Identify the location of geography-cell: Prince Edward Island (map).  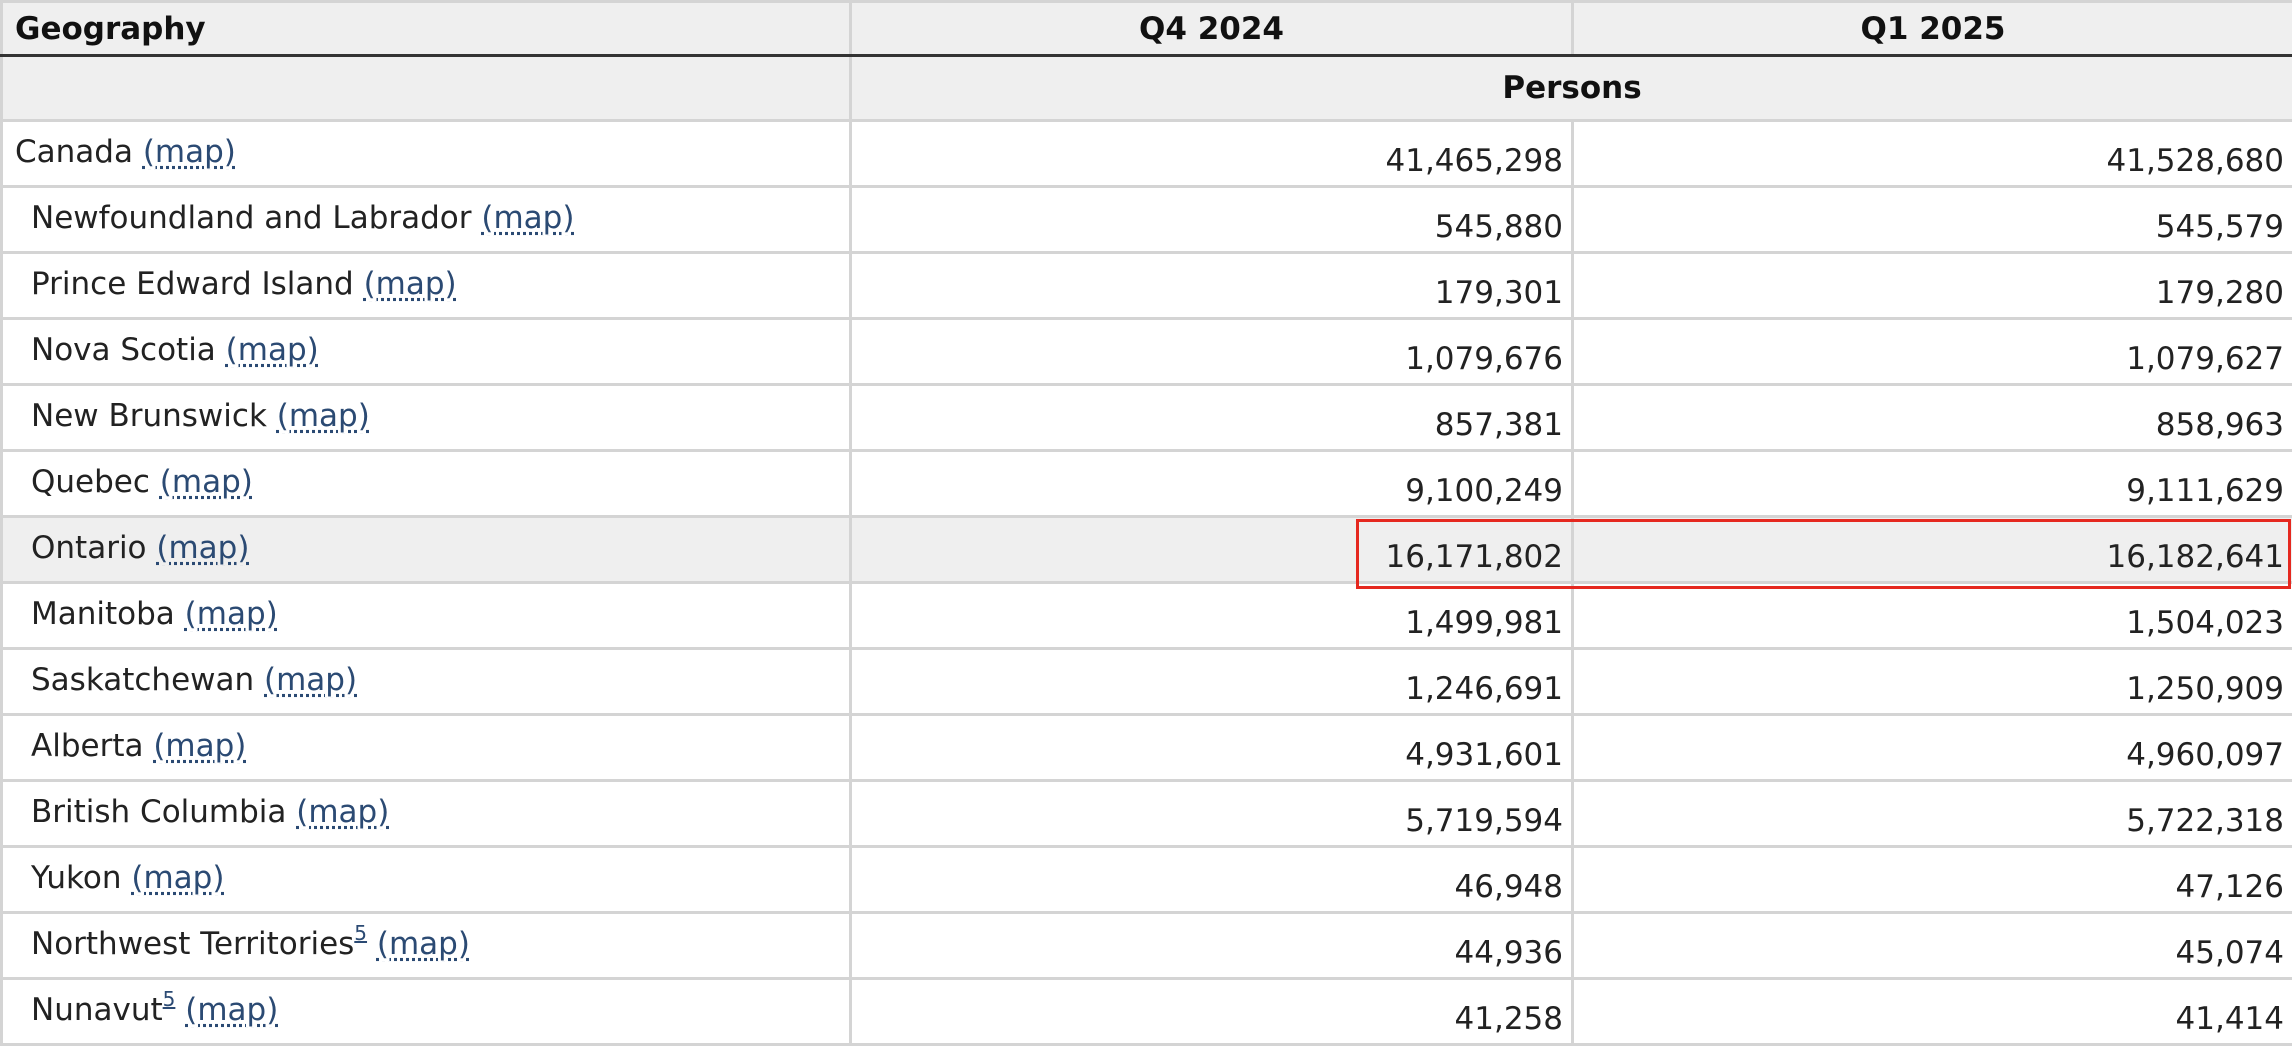
(426, 285).